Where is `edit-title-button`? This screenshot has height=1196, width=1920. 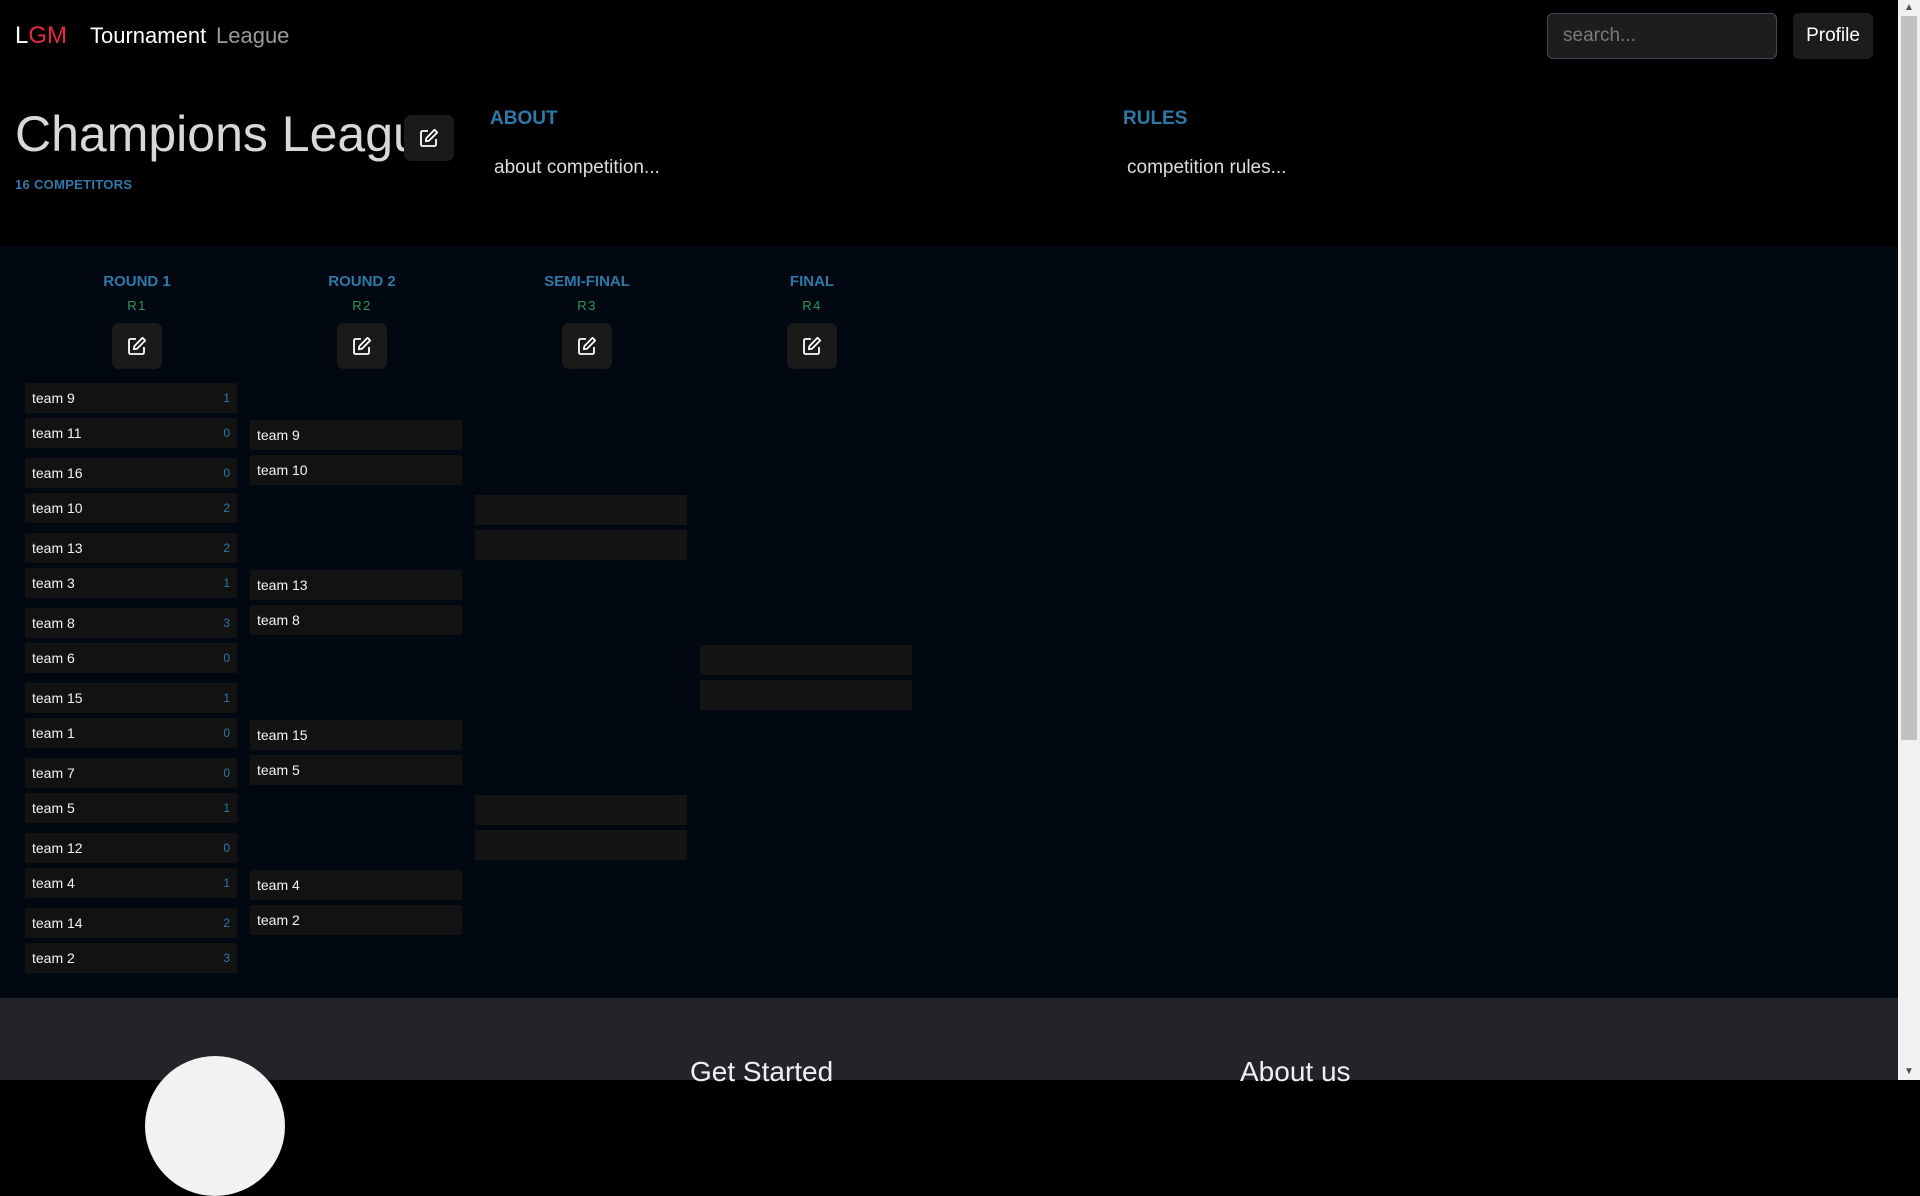
edit-title-button is located at coordinates (429, 138).